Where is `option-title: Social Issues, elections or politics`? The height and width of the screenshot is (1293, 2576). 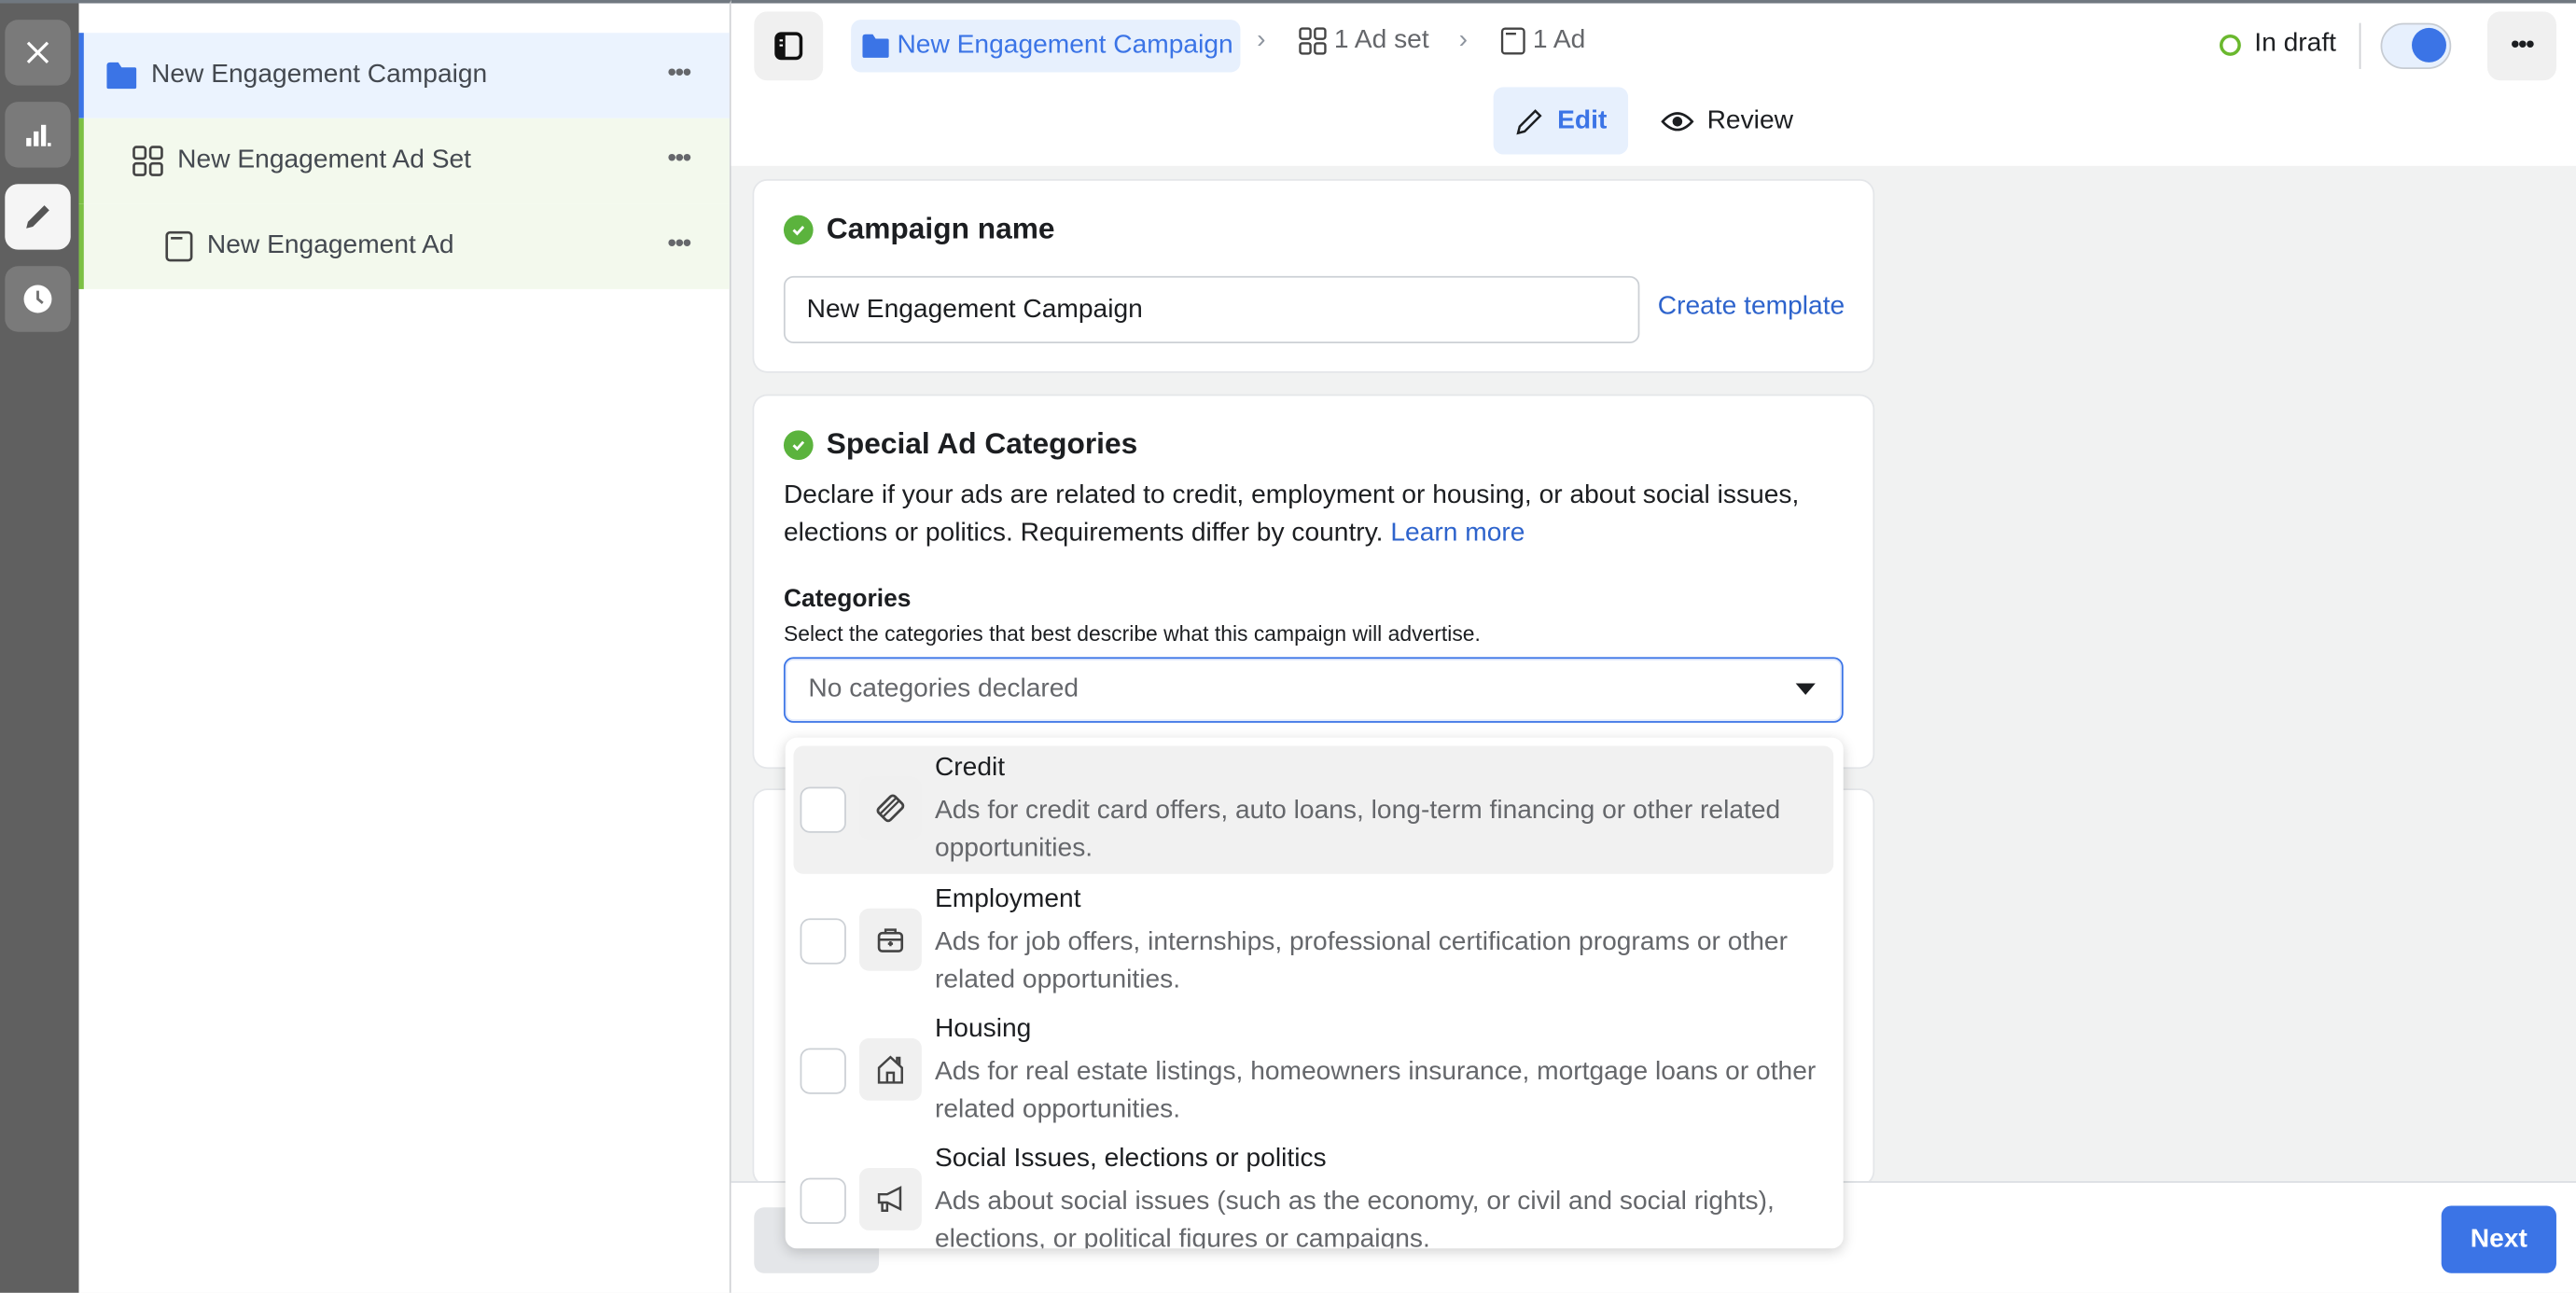
option-title: Social Issues, elections or politics is located at coordinates (1130, 1159).